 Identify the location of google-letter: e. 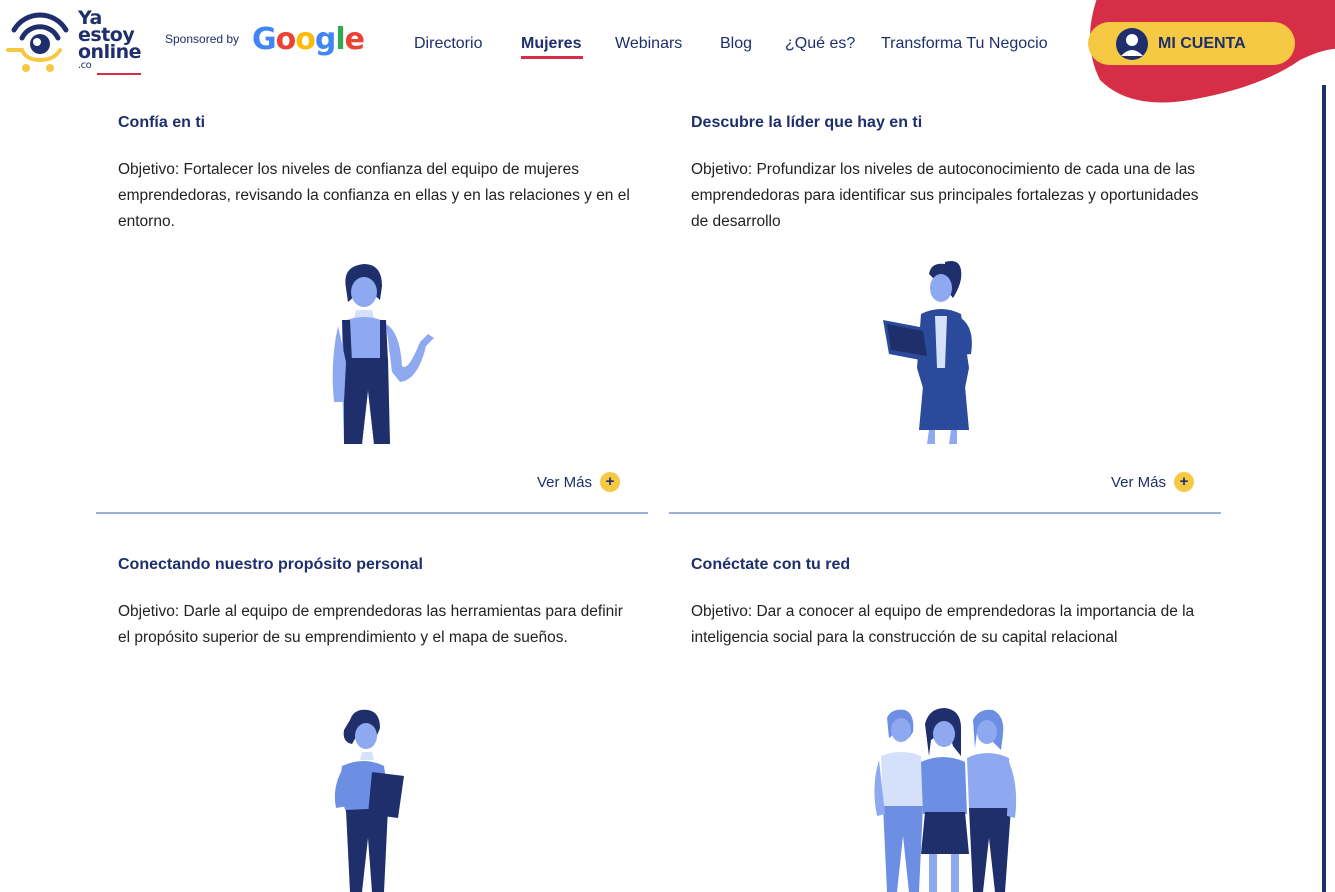
(354, 39).